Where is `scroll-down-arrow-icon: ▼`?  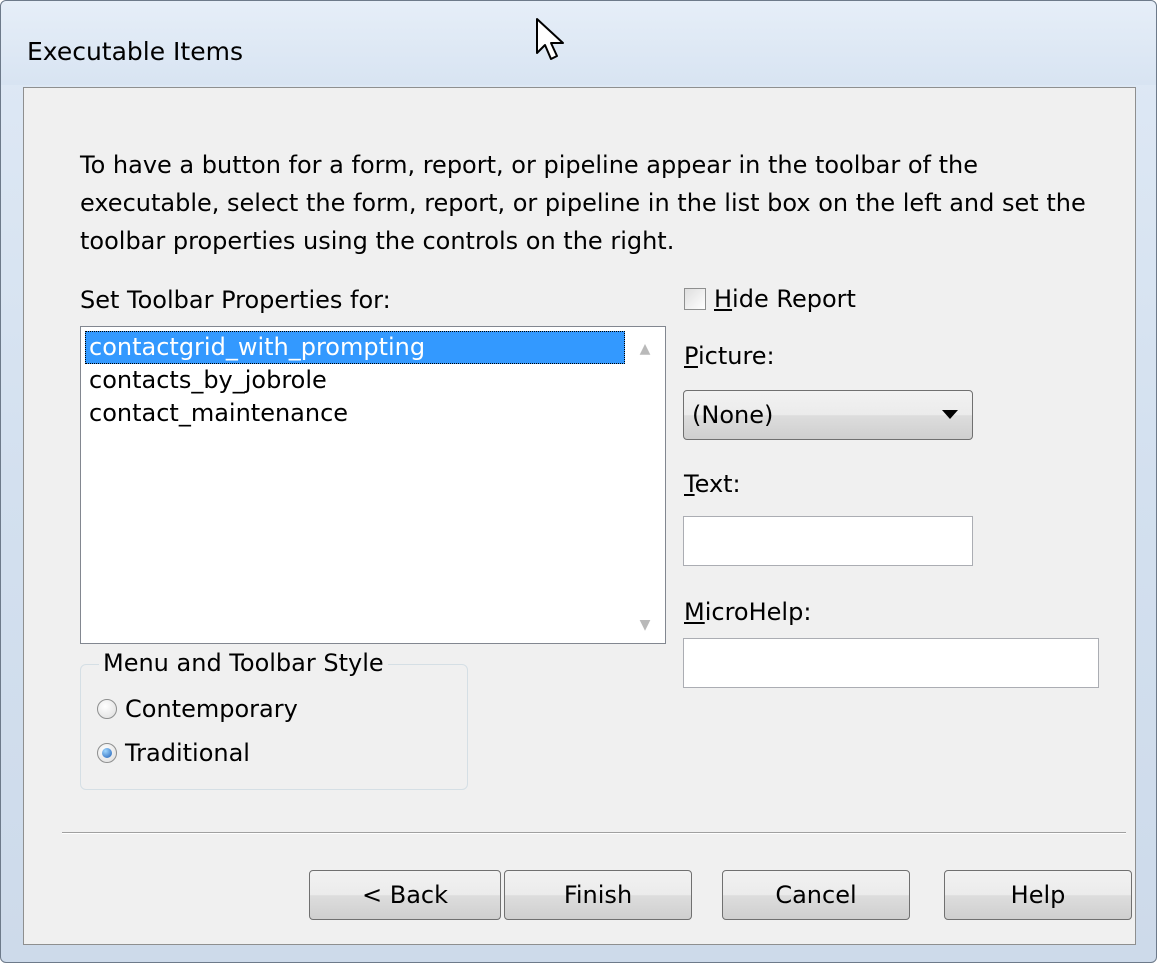 scroll-down-arrow-icon: ▼ is located at coordinates (645, 625).